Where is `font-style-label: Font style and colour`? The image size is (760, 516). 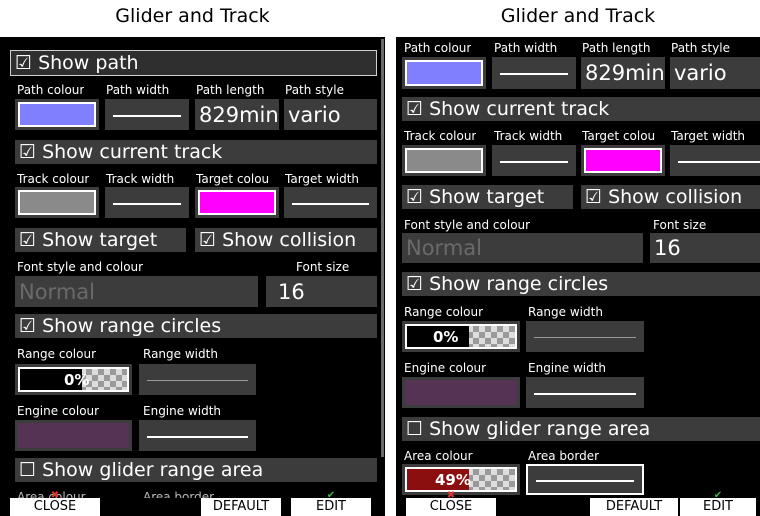 font-style-label: Font style and colour is located at coordinates (80, 267).